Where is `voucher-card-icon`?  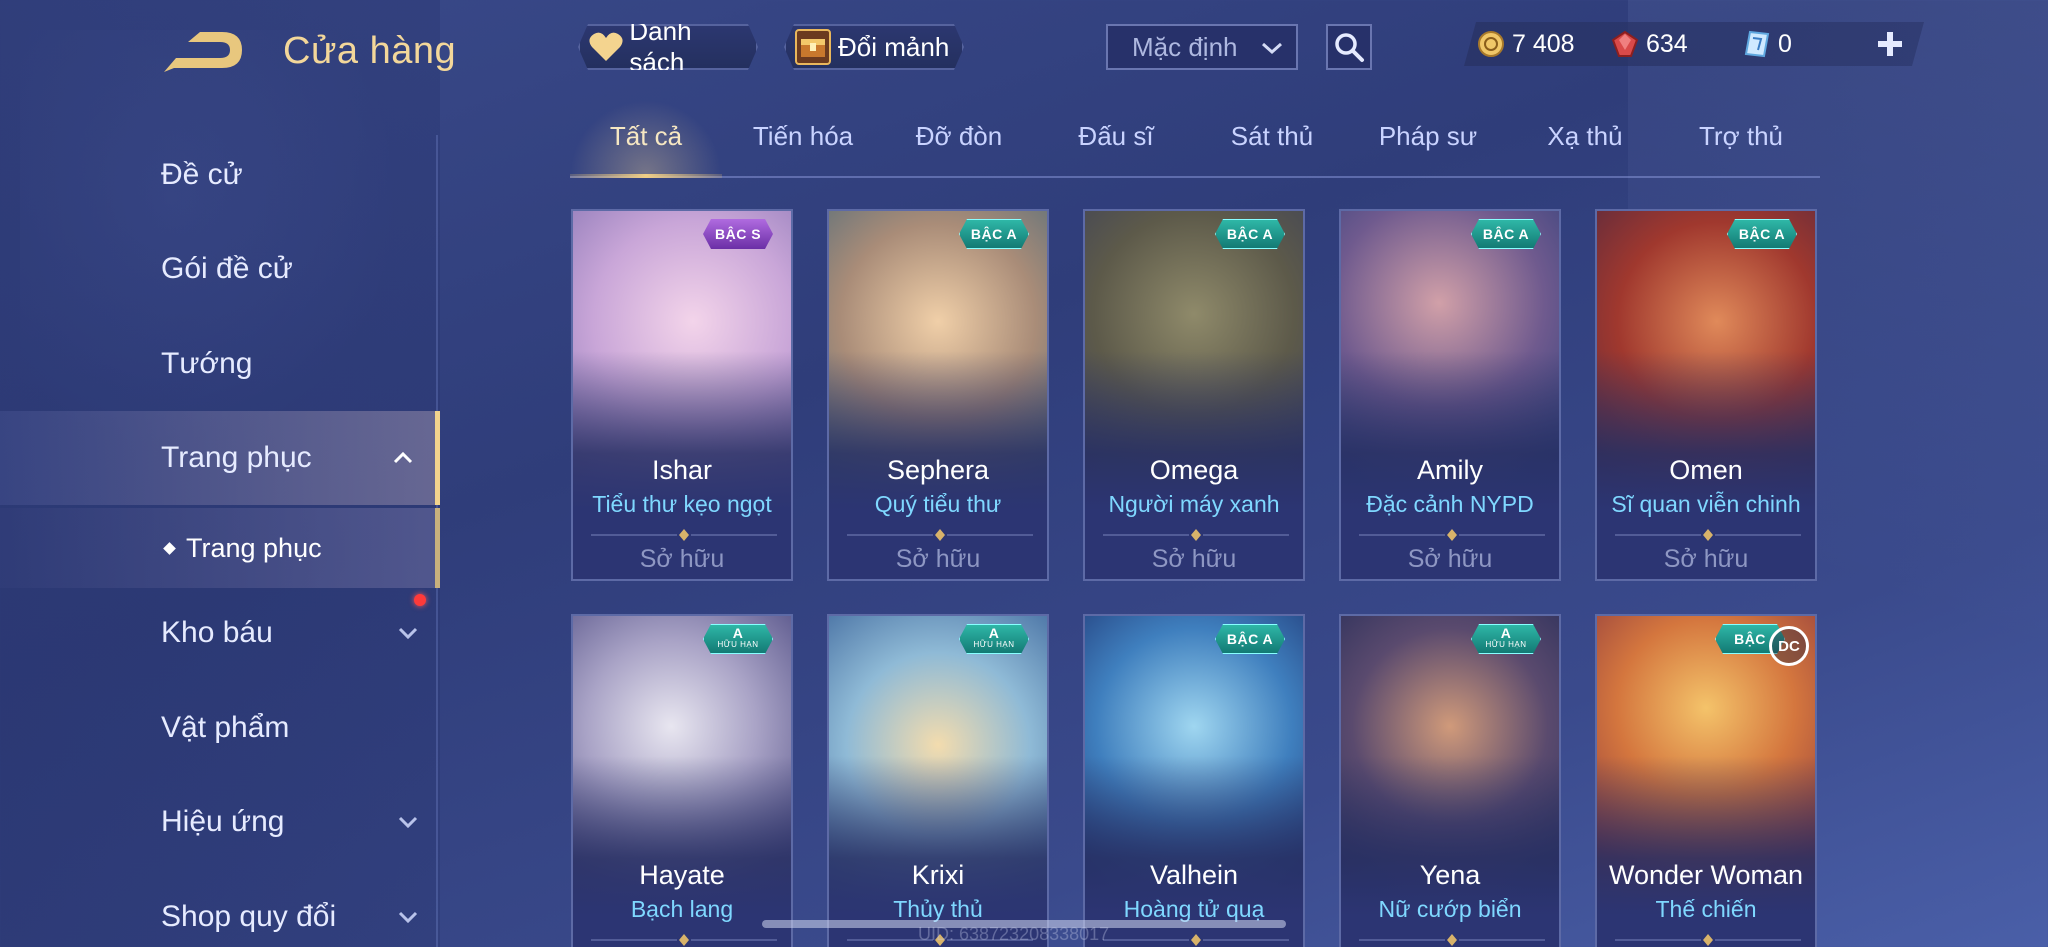 voucher-card-icon is located at coordinates (1757, 44).